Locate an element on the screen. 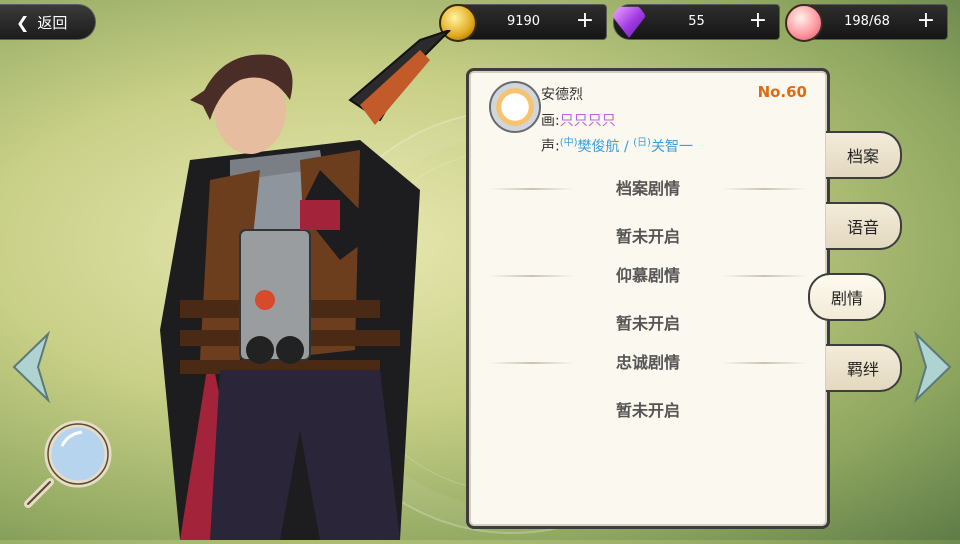 The width and height of the screenshot is (960, 544). peach-currency-bar: 198/68 + is located at coordinates (866, 23).